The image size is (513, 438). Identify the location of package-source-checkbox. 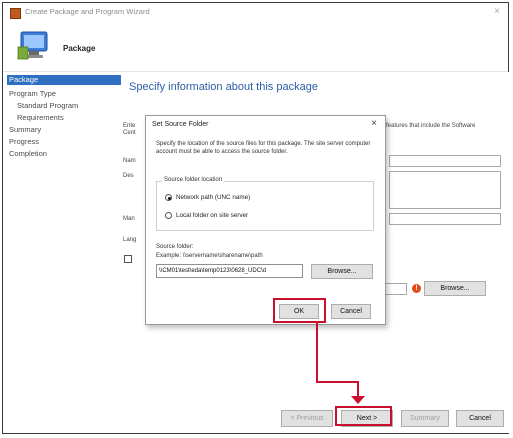
(128, 259).